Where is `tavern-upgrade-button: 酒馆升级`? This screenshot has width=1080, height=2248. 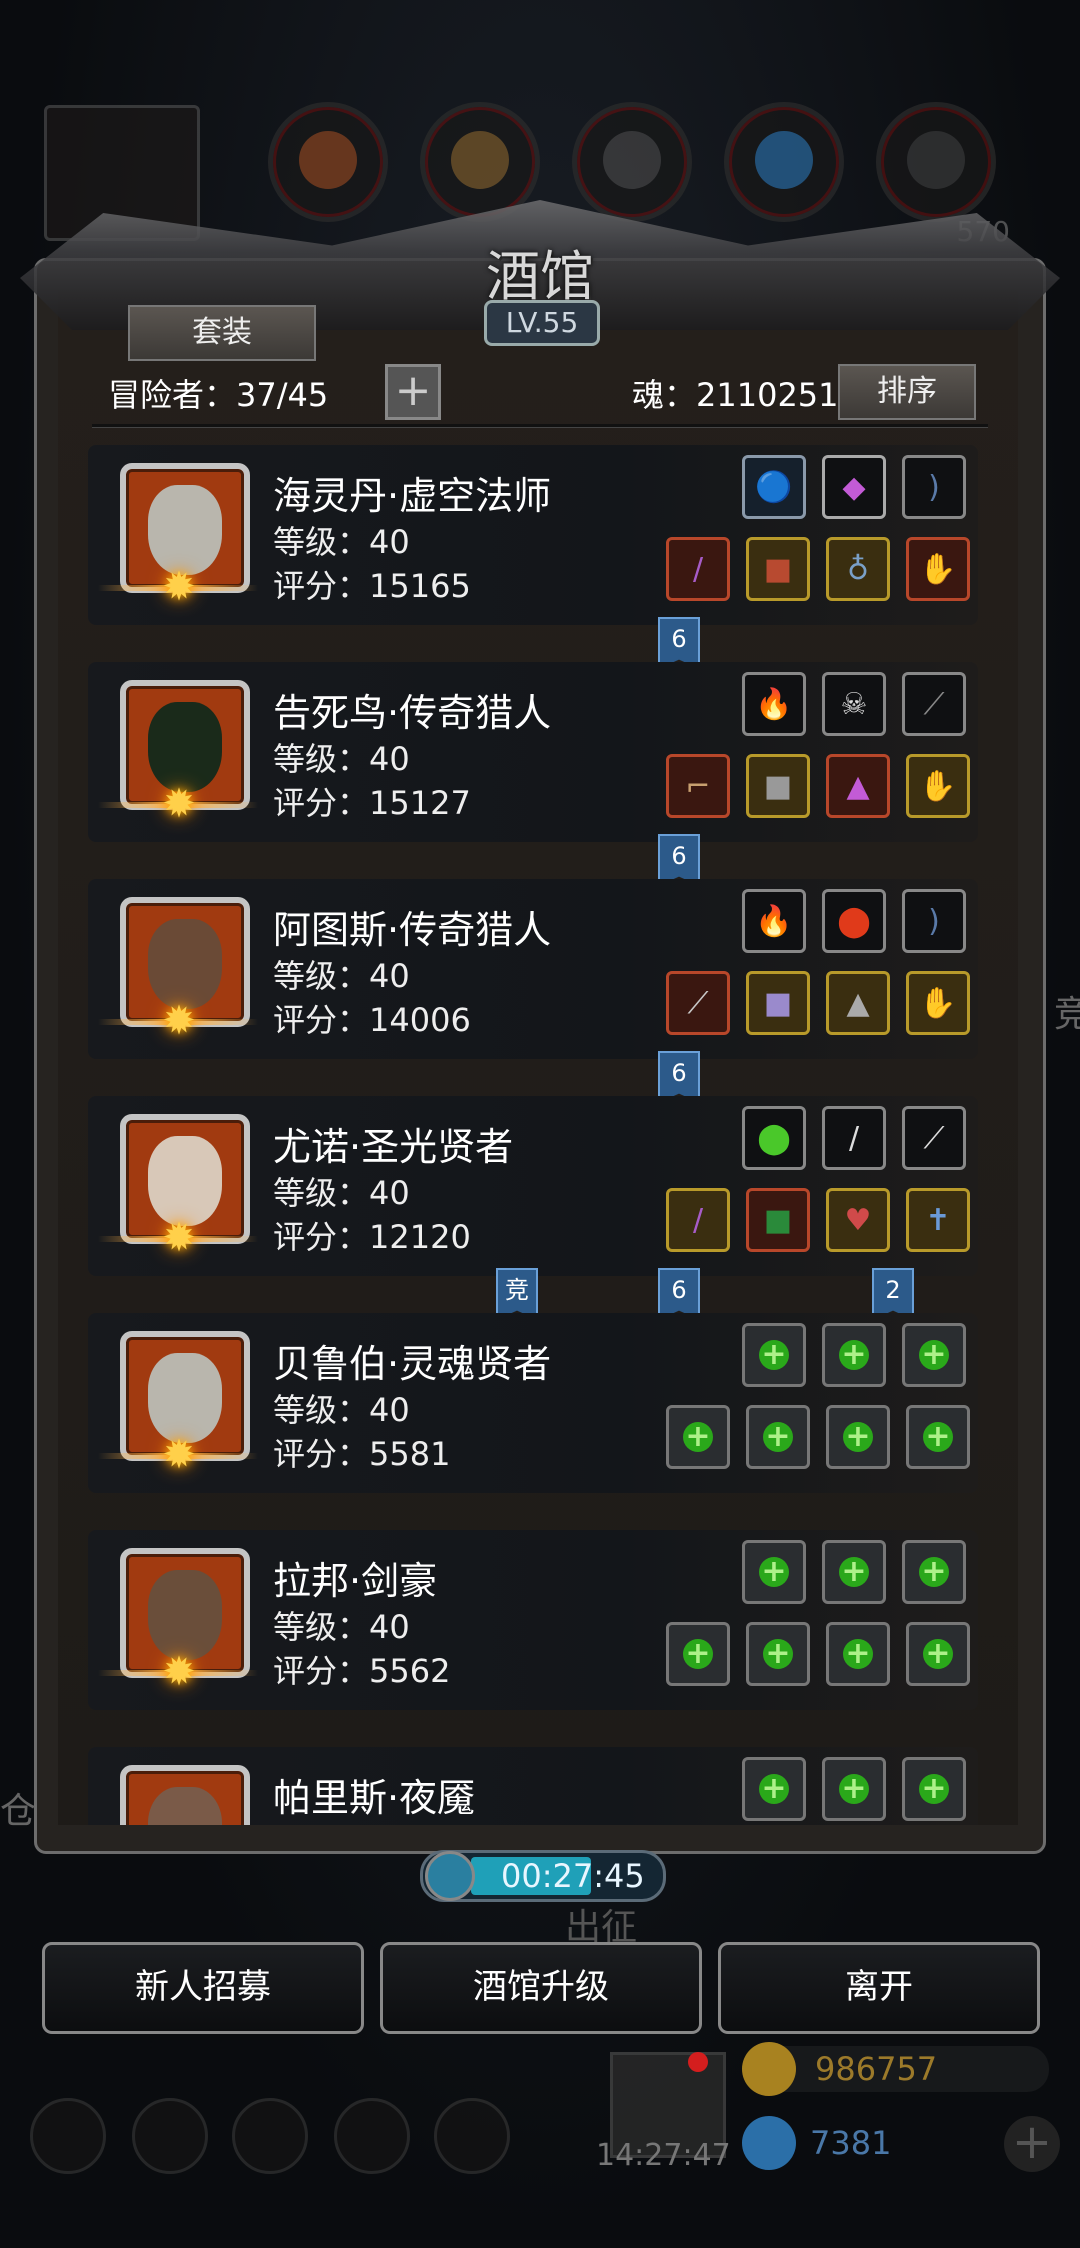
tavern-upgrade-button: 酒馆升级 is located at coordinates (541, 1988).